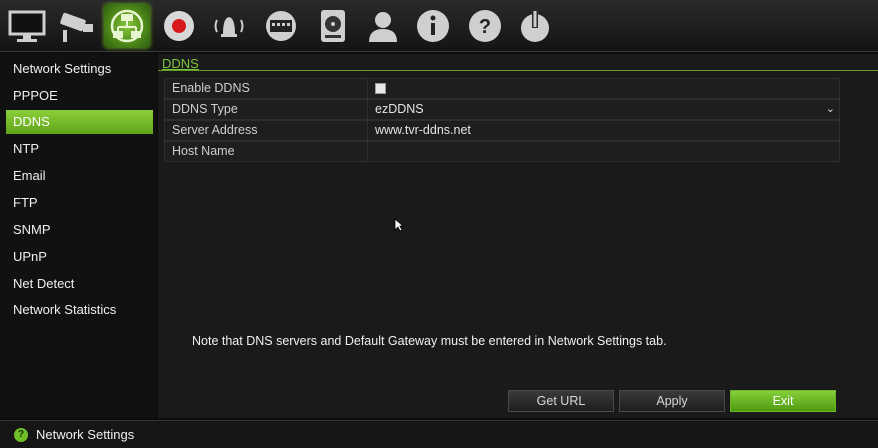 The width and height of the screenshot is (878, 448). Describe the element at coordinates (433, 26) in the screenshot. I see `info-icon` at that location.